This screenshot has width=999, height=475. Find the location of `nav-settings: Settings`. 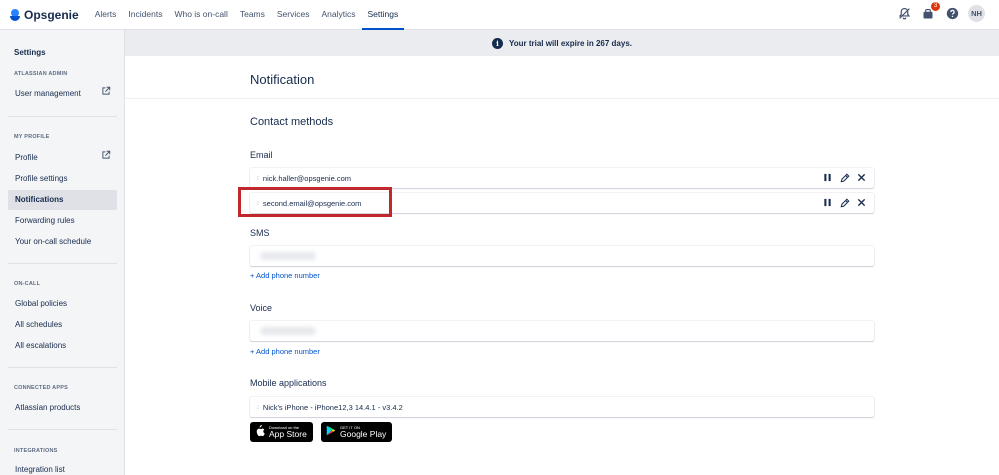

nav-settings: Settings is located at coordinates (383, 15).